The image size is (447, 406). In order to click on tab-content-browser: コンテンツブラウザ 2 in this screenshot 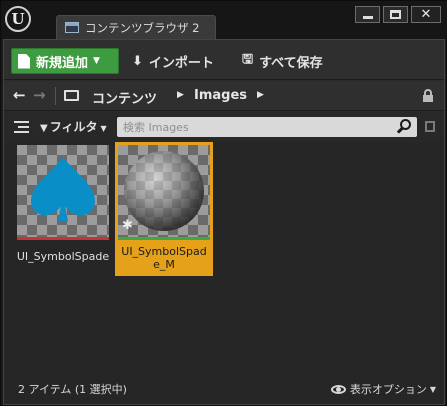, I will do `click(136, 27)`.